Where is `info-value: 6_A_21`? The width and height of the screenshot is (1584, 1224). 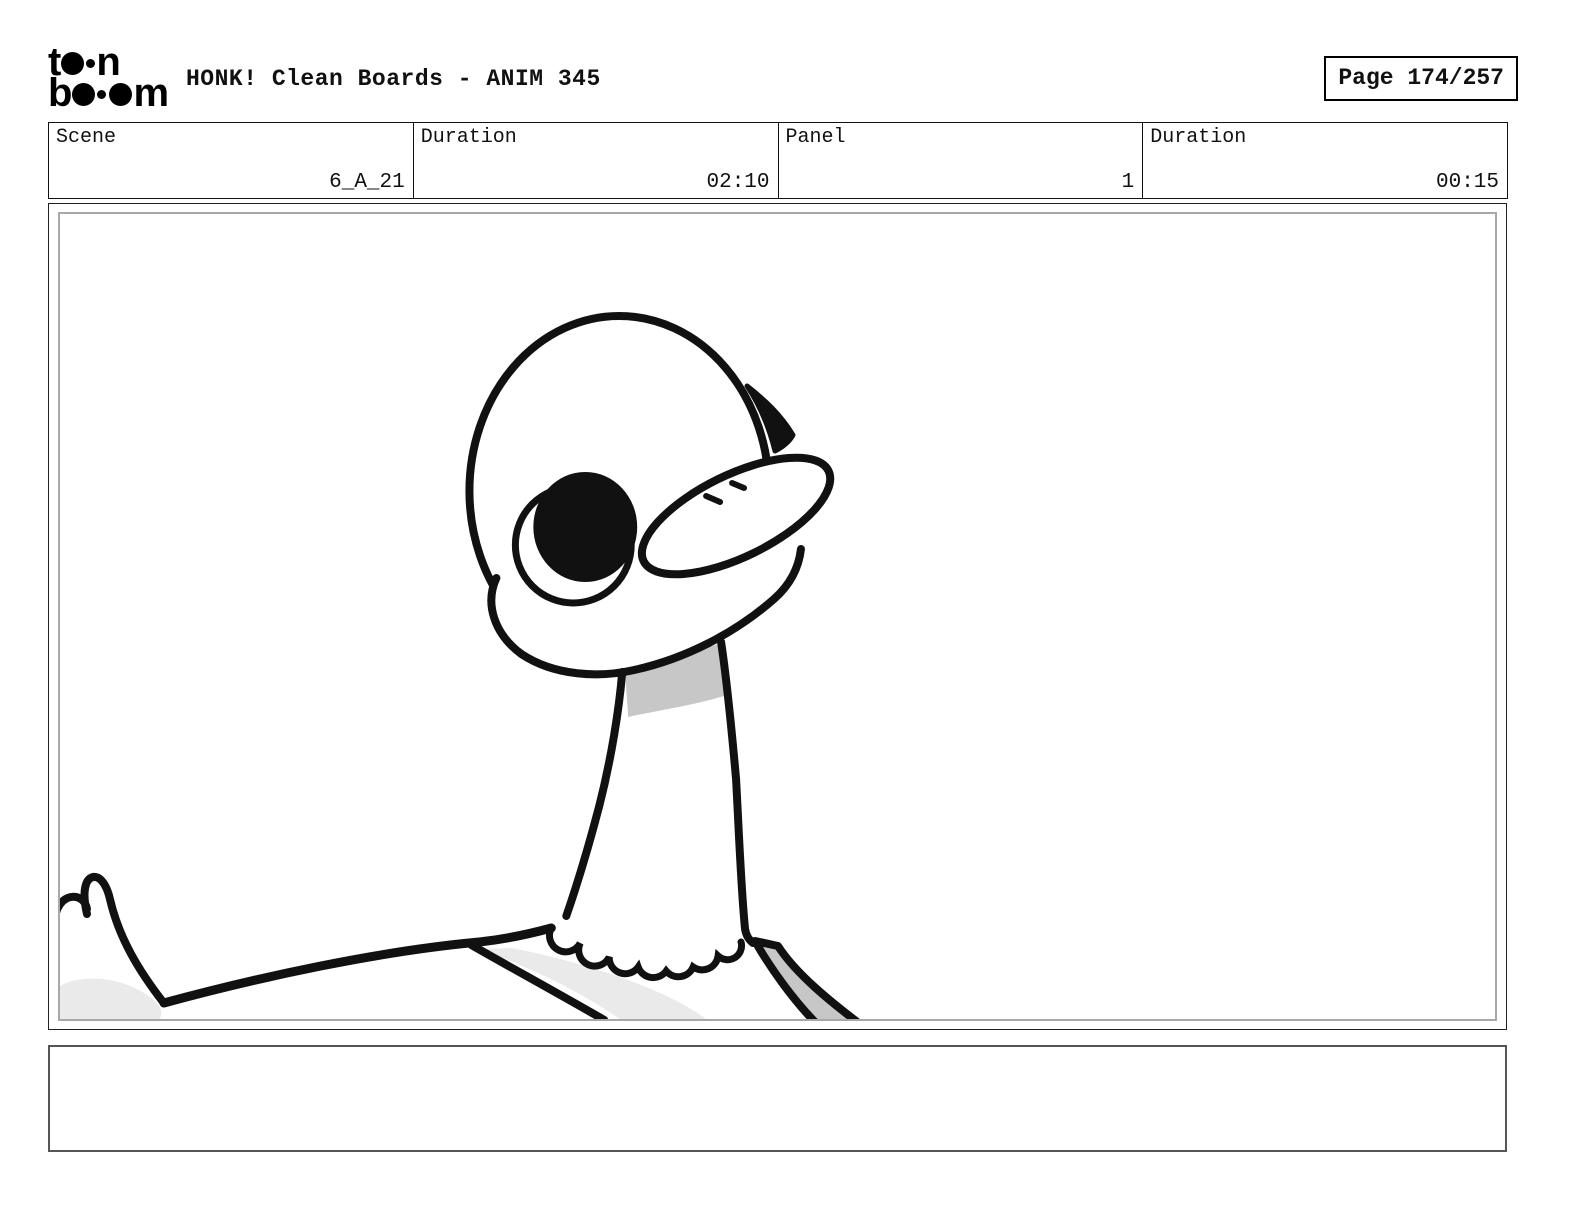 info-value: 6_A_21 is located at coordinates (367, 182).